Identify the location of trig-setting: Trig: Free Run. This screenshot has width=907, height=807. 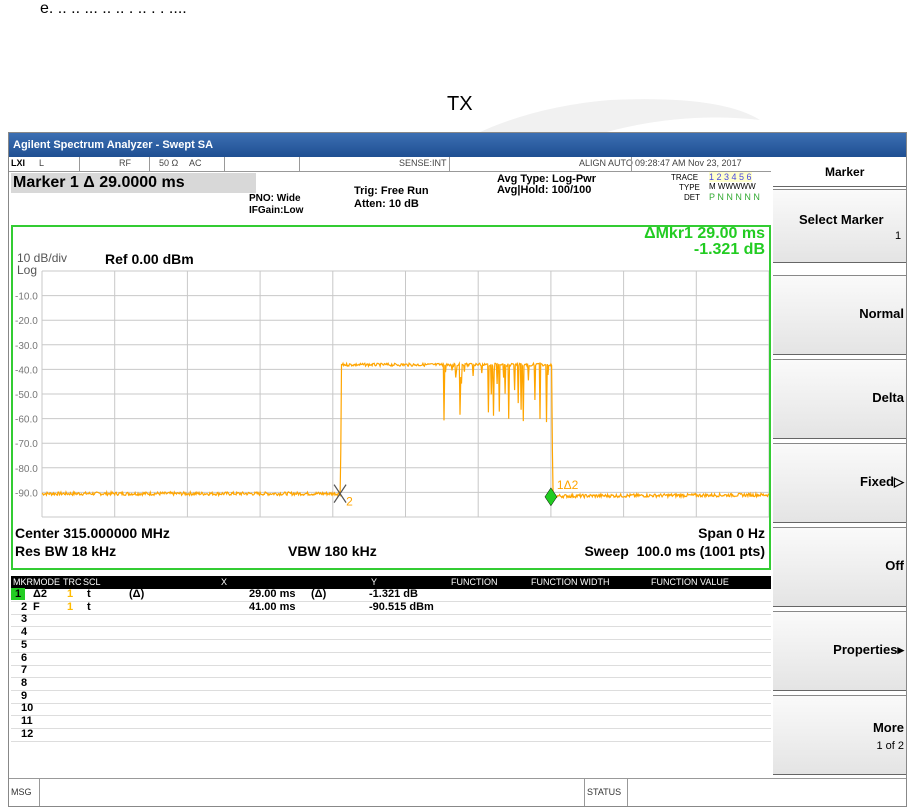
(391, 191).